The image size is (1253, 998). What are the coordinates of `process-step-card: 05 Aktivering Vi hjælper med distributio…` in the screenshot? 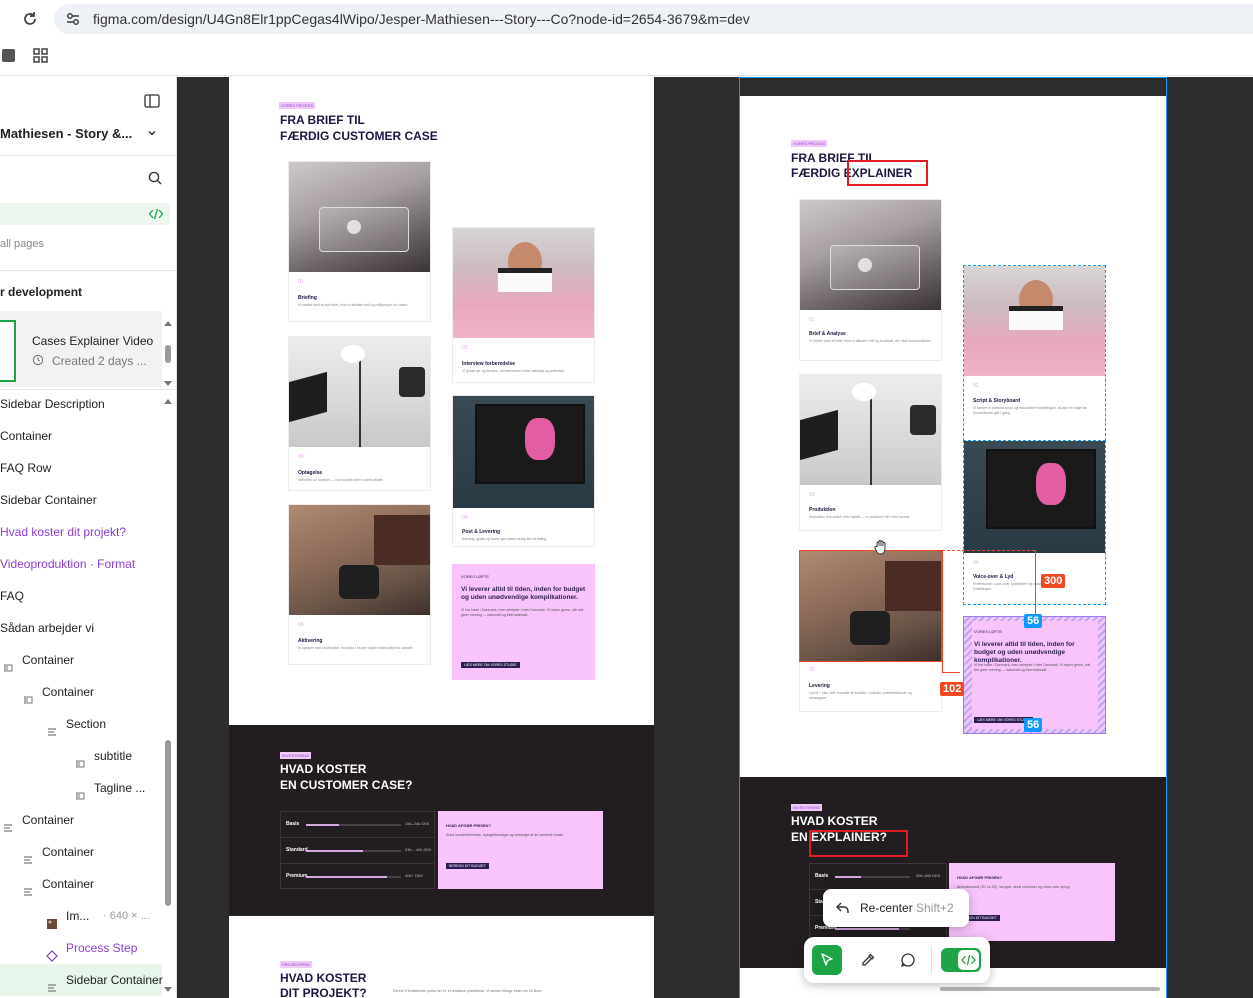 It's located at (359, 584).